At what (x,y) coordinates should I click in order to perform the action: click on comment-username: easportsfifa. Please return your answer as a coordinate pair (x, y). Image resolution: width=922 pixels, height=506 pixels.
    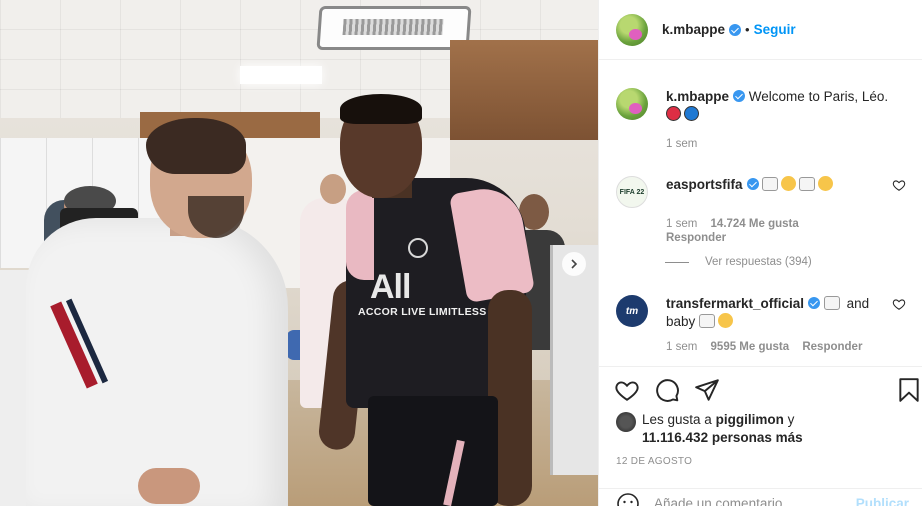
    Looking at the image, I should click on (704, 184).